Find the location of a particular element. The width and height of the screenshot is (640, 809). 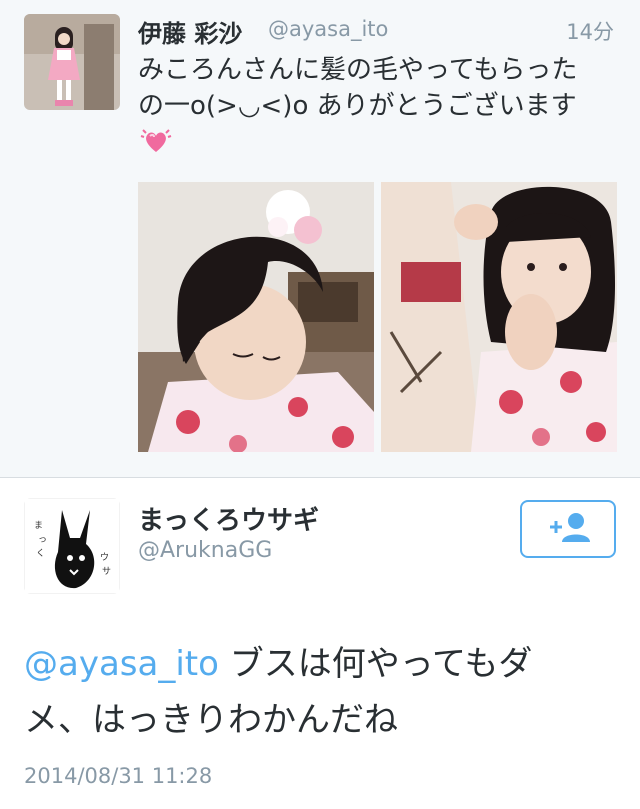

tweet-text-line-1: @ayasa_ito ブスは何やってもダ is located at coordinates (324, 664).